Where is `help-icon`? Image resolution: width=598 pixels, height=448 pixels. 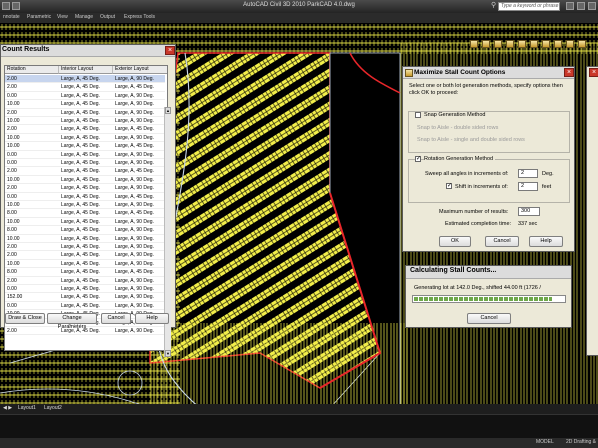 help-icon is located at coordinates (592, 6).